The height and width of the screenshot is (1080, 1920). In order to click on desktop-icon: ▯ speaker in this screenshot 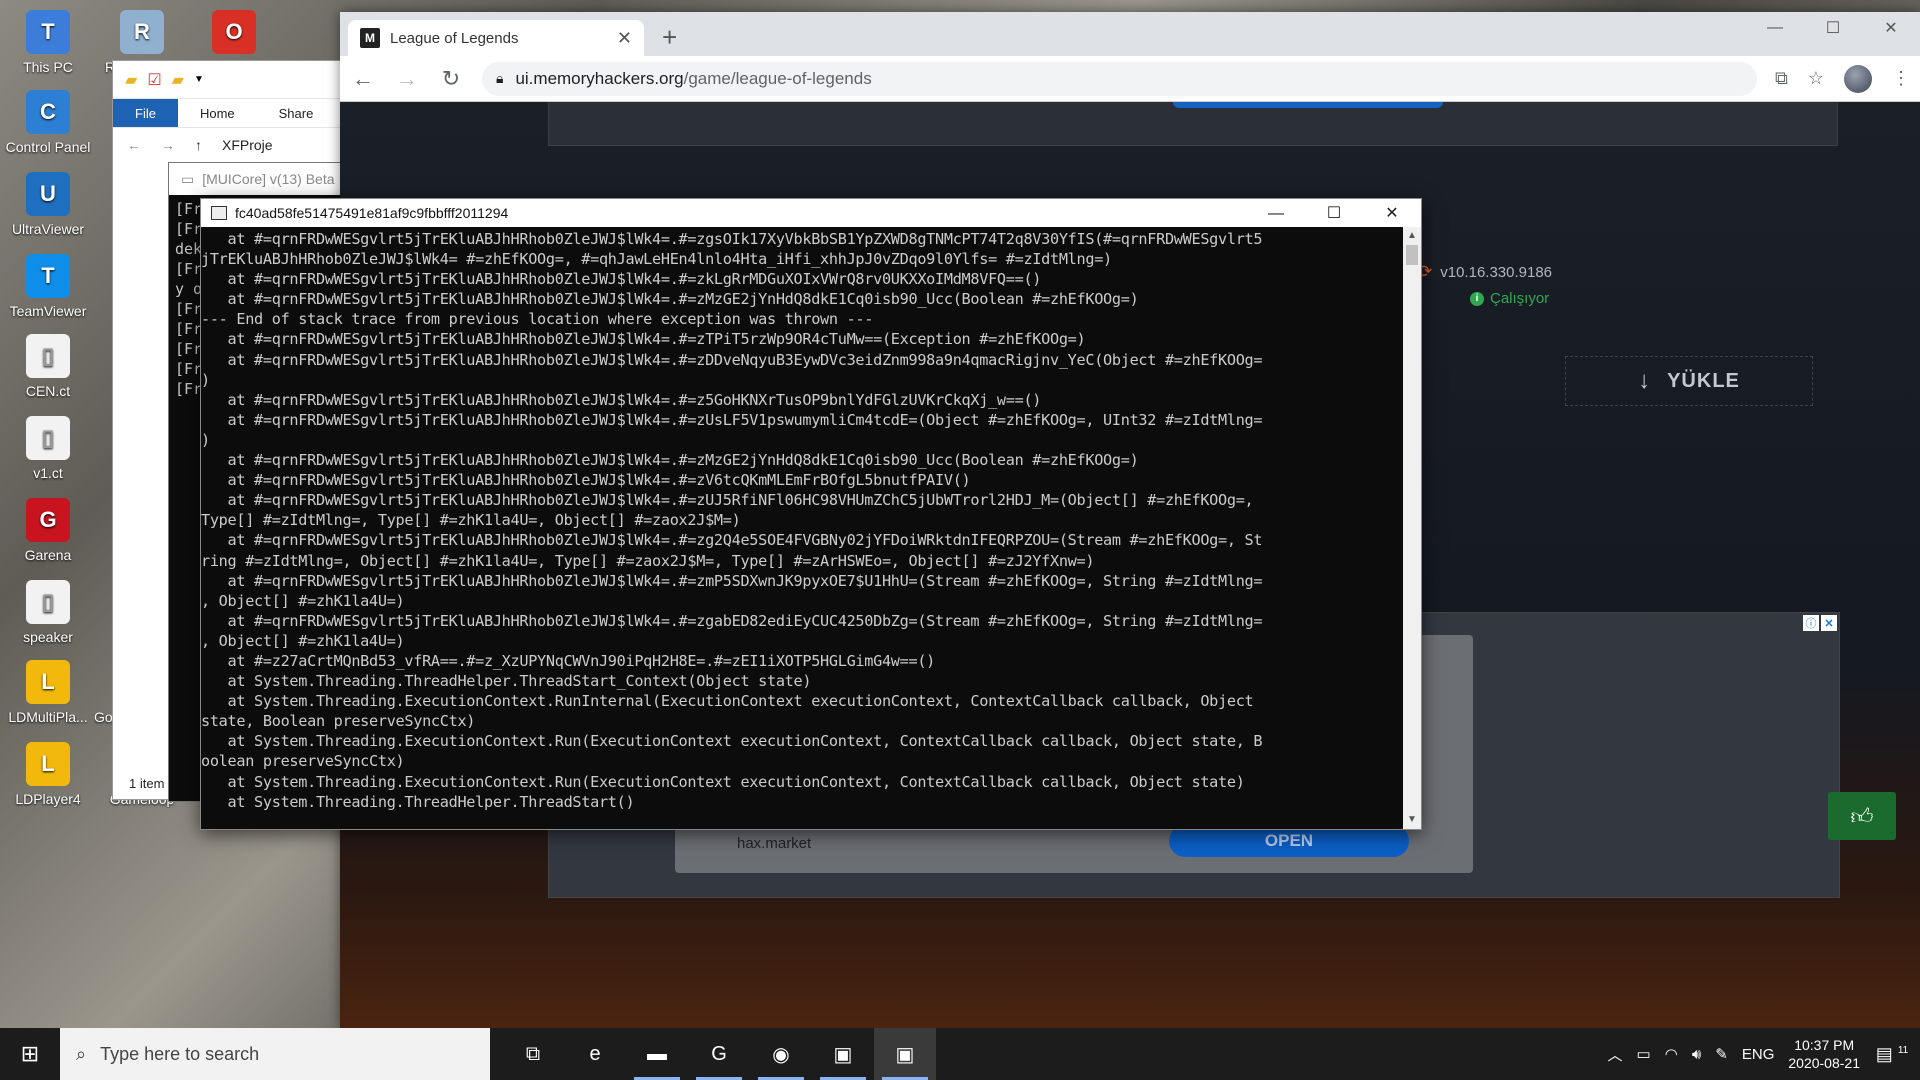, I will do `click(48, 613)`.